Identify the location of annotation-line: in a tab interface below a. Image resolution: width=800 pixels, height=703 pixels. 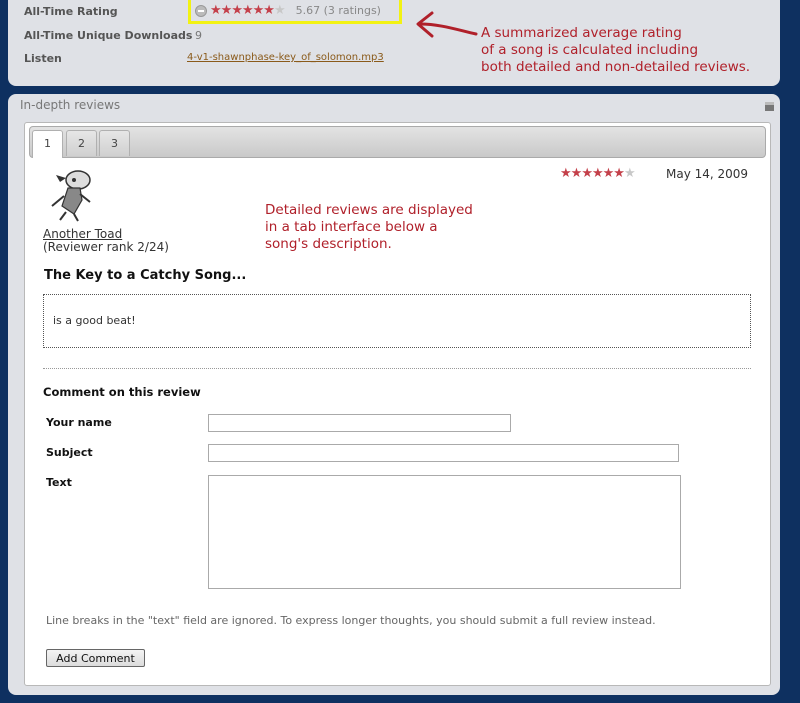
(351, 227).